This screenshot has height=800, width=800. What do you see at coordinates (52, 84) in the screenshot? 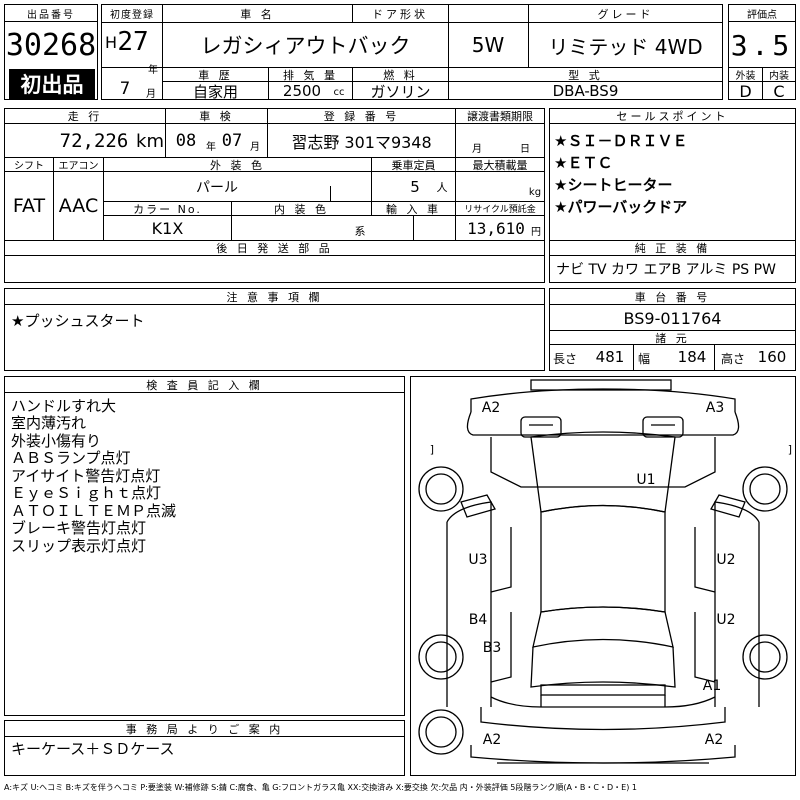
I see `first-listing-badge: 初出品` at bounding box center [52, 84].